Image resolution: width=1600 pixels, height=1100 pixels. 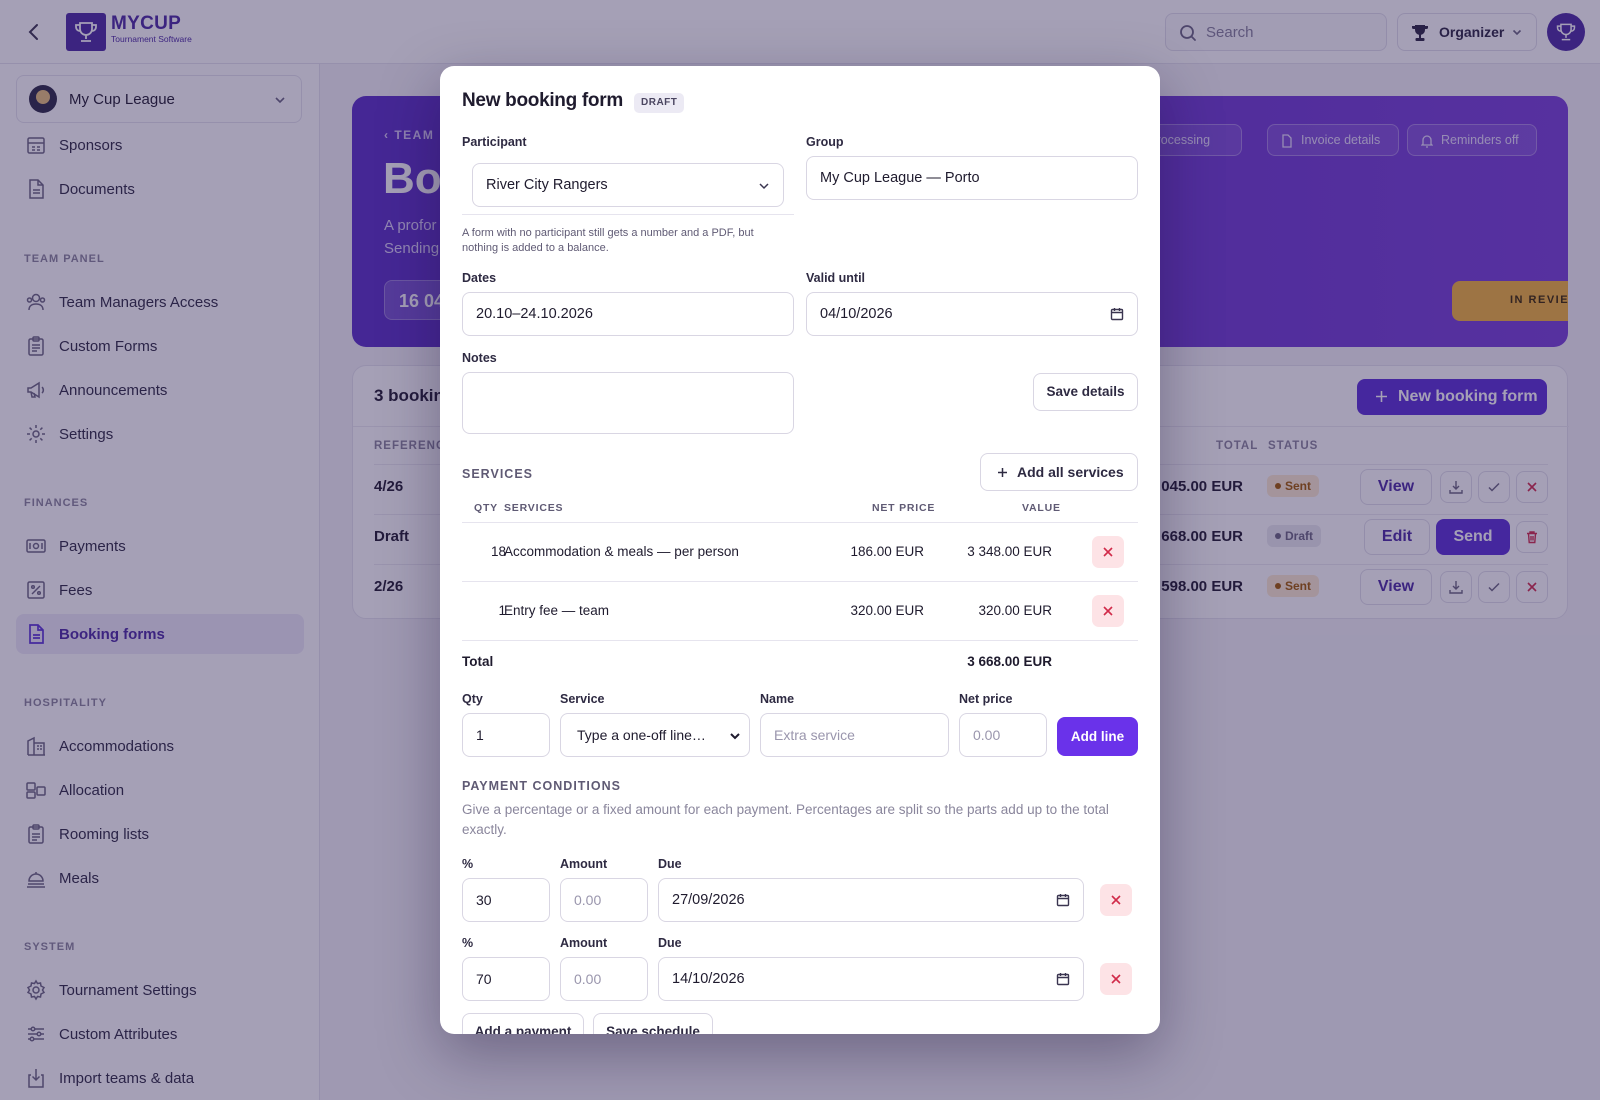 What do you see at coordinates (628, 185) in the screenshot?
I see `participant-select: River City Rangers` at bounding box center [628, 185].